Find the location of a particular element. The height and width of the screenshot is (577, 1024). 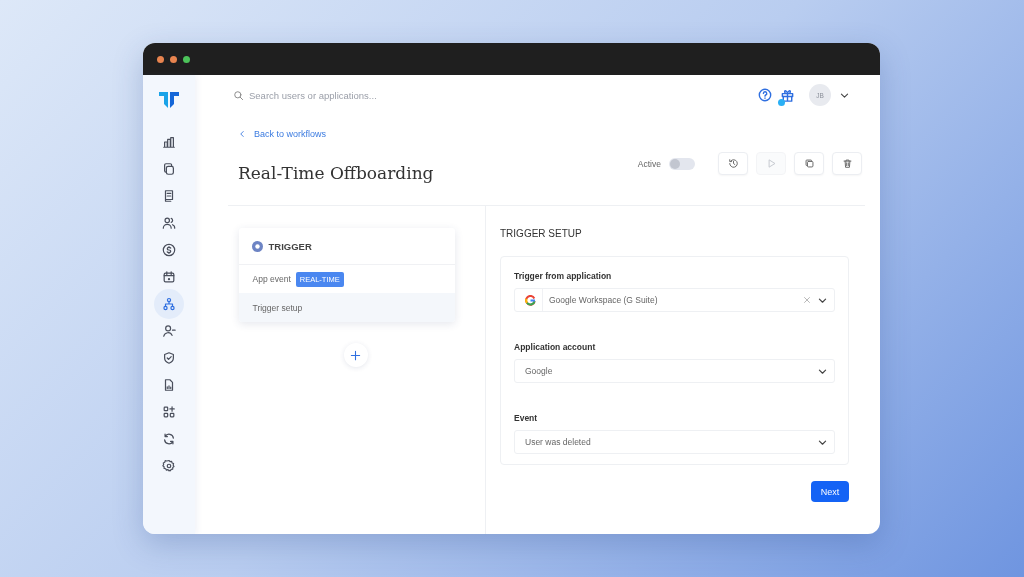

apps-icon is located at coordinates (169, 412).